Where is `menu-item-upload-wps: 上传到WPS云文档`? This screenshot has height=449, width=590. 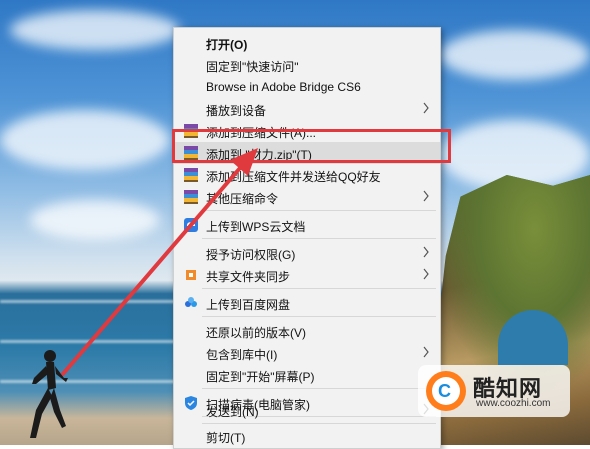
menu-item-upload-wps: 上传到WPS云文档 is located at coordinates (307, 225).